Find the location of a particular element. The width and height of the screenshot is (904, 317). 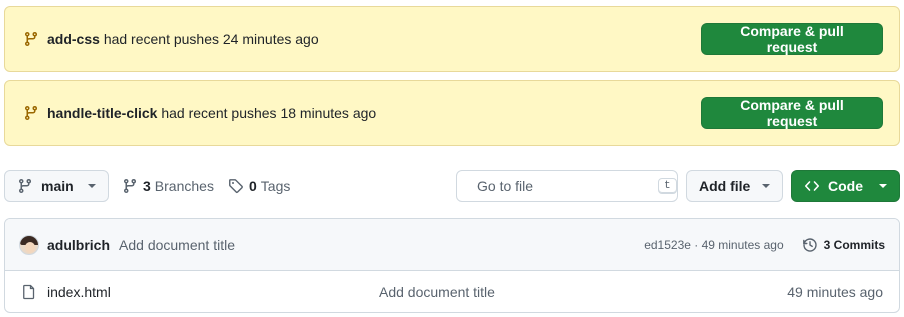

branches-count: 3 is located at coordinates (147, 186).